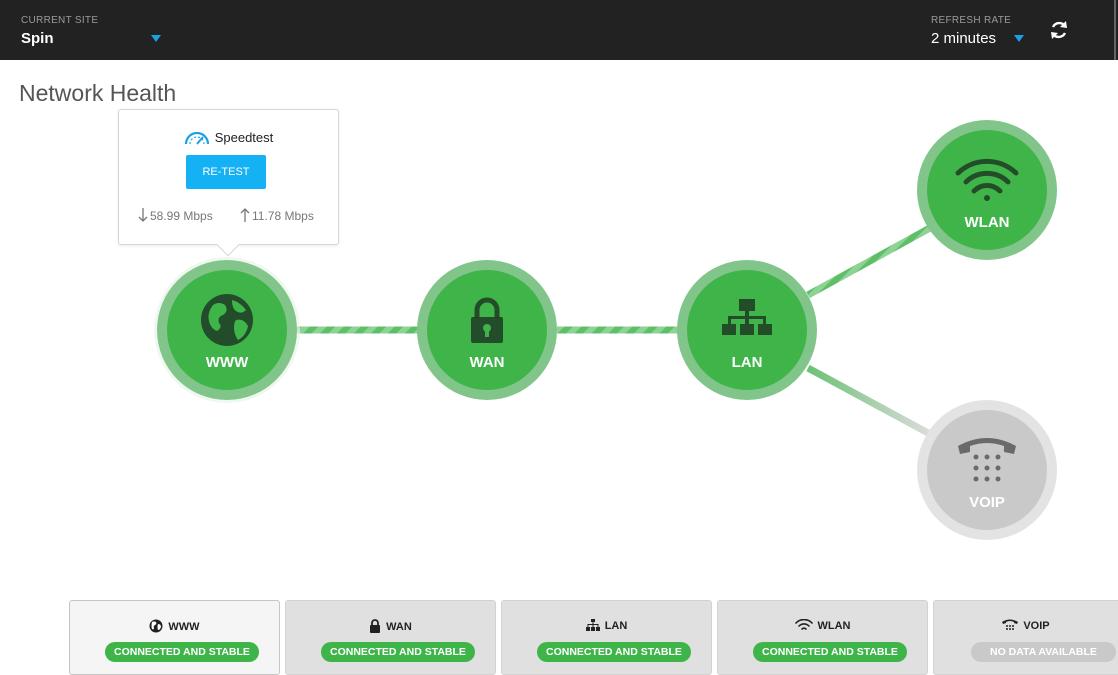 Image resolution: width=1118 pixels, height=675 pixels. What do you see at coordinates (181, 216) in the screenshot?
I see `download-value: 58.99 Mbps` at bounding box center [181, 216].